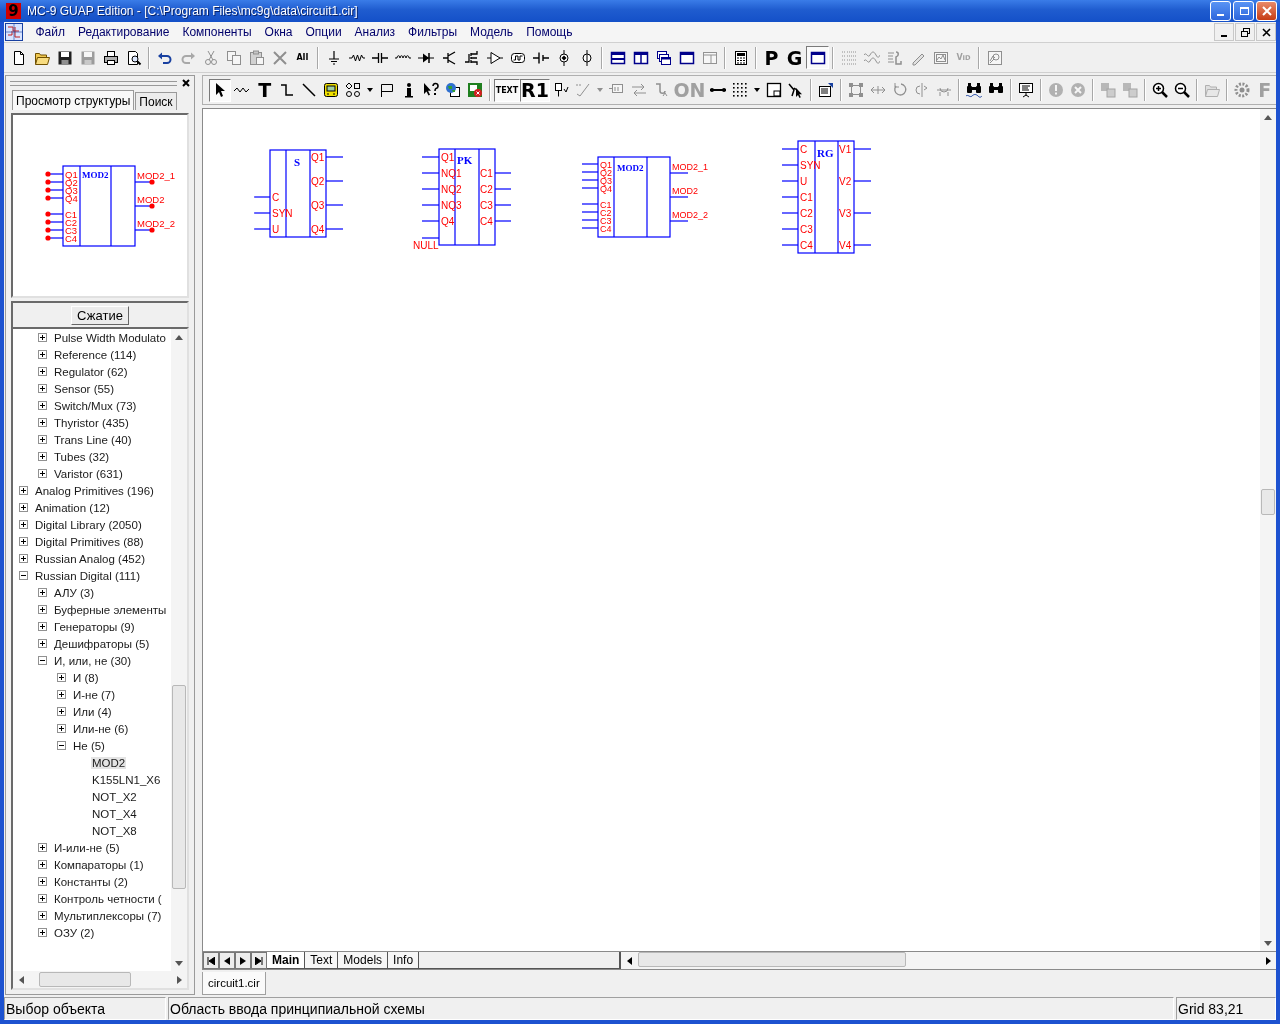  I want to click on tree-item: Или-не (6), so click(101, 728).